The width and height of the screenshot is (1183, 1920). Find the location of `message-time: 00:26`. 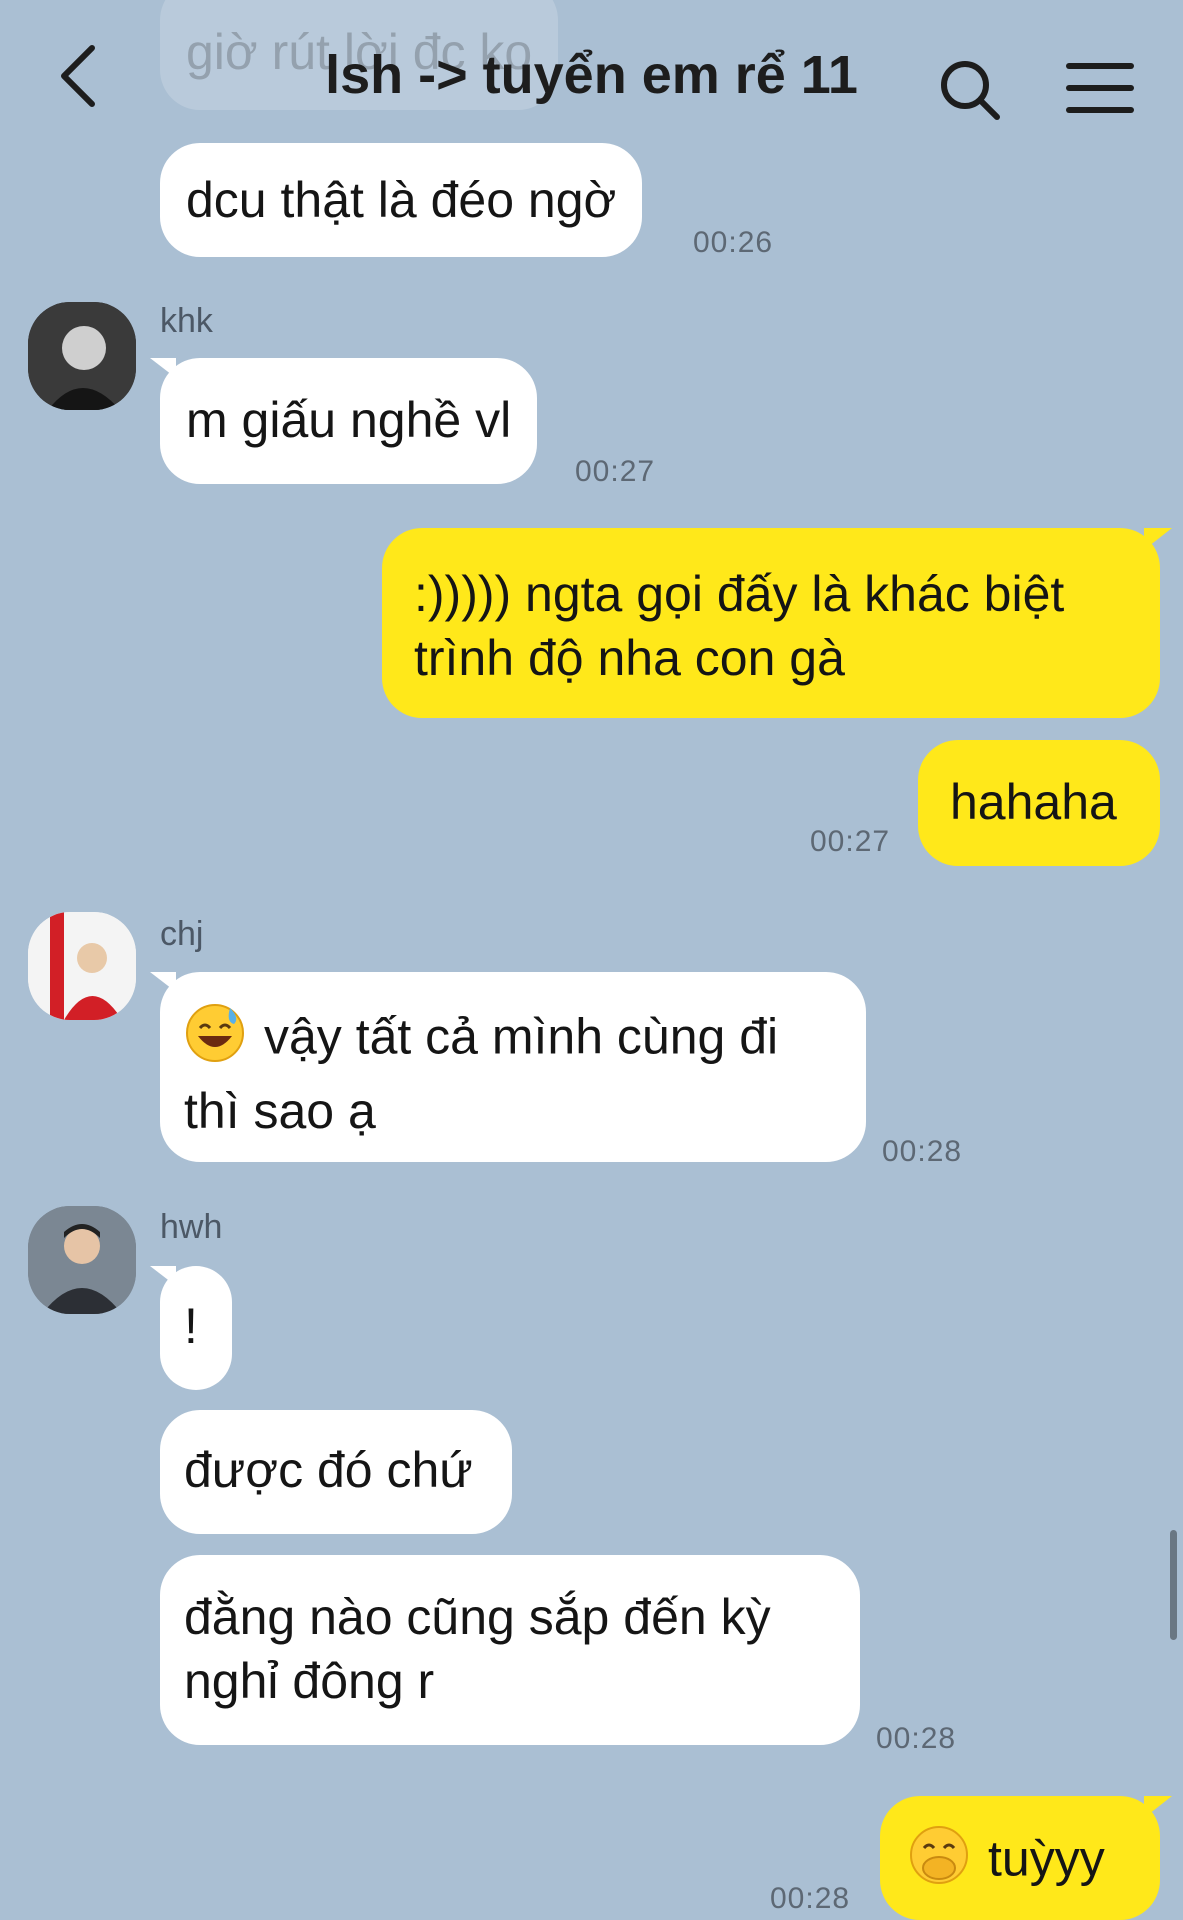

message-time: 00:26 is located at coordinates (733, 242).